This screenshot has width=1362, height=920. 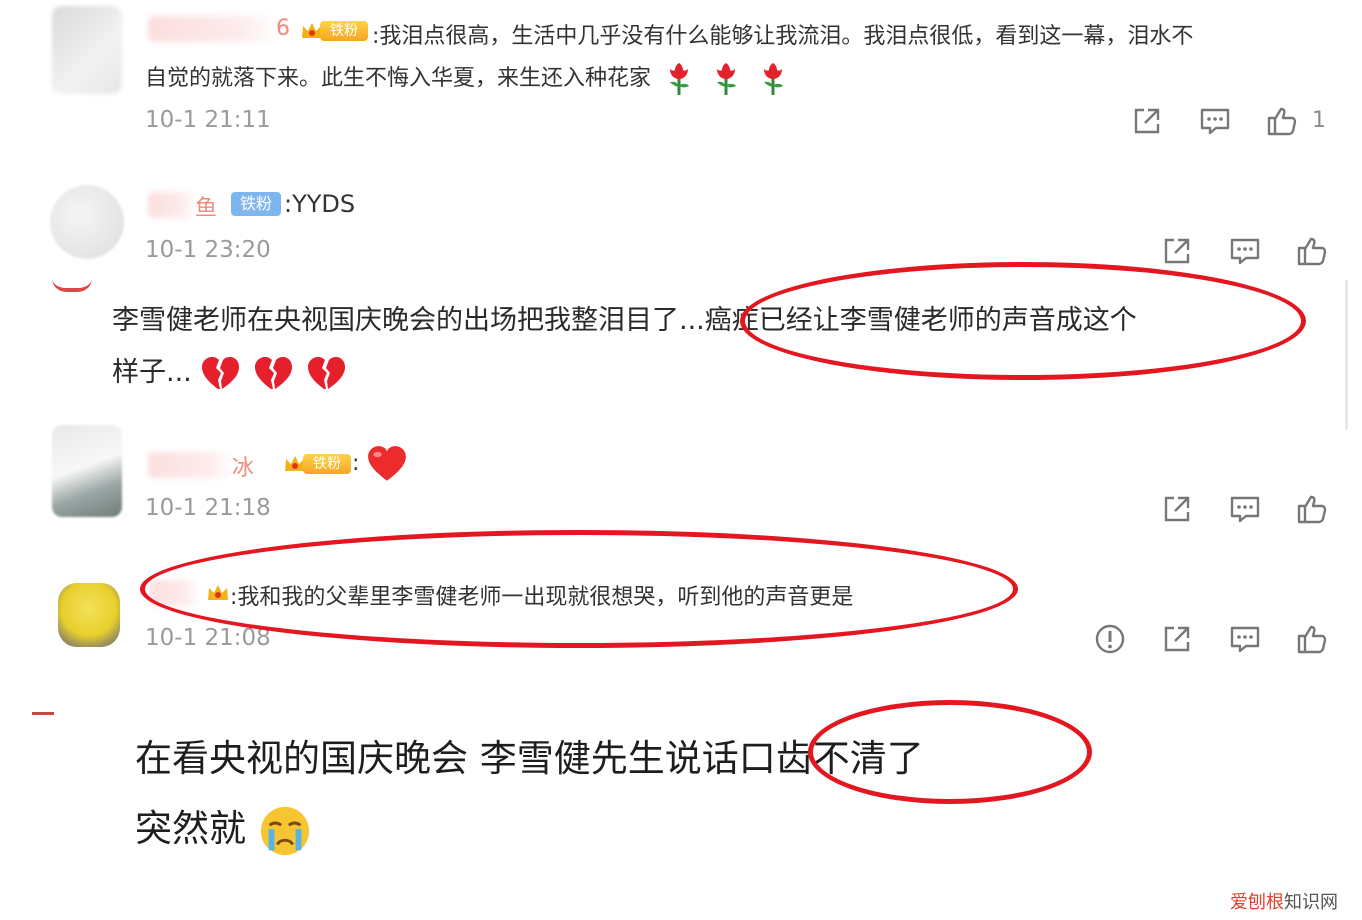 I want to click on comment-text: :我泪点很高，生活中几乎没有什么能够让我流泪。我泪点很低，看到这一幕，泪水不, so click(x=783, y=36).